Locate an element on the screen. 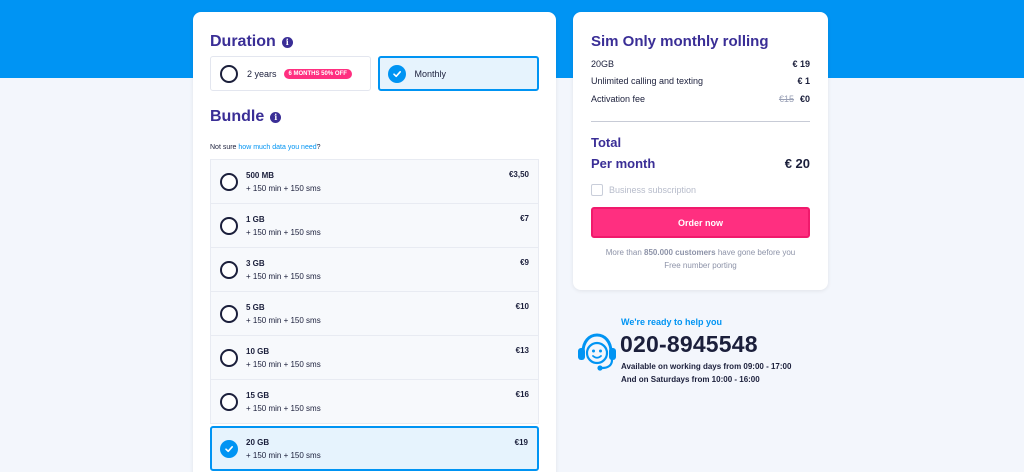 This screenshot has height=472, width=1024. duration-title: Duration is located at coordinates (243, 41).